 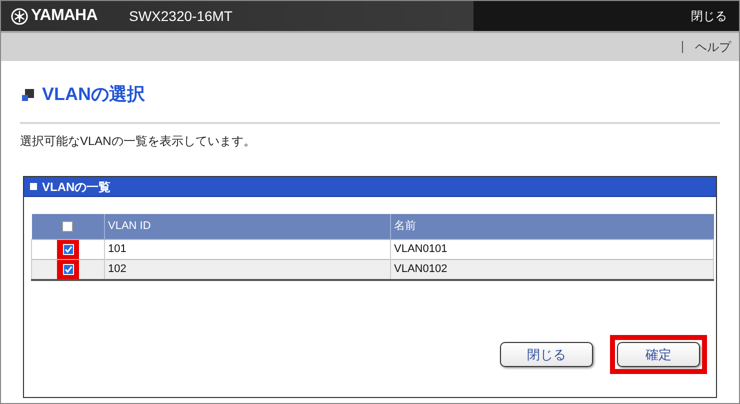 What do you see at coordinates (247, 226) in the screenshot?
I see `column-header: VLAN ID` at bounding box center [247, 226].